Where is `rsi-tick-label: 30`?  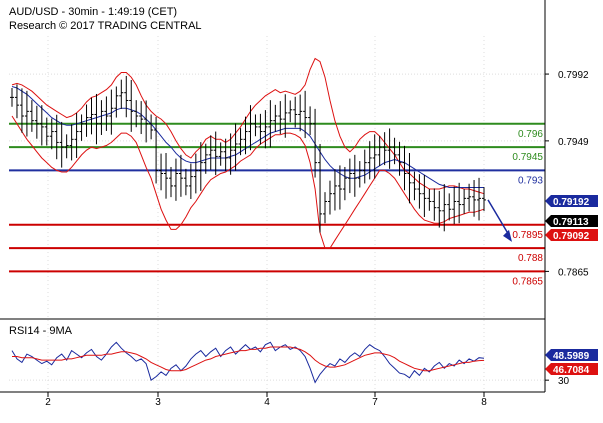 rsi-tick-label: 30 is located at coordinates (564, 381).